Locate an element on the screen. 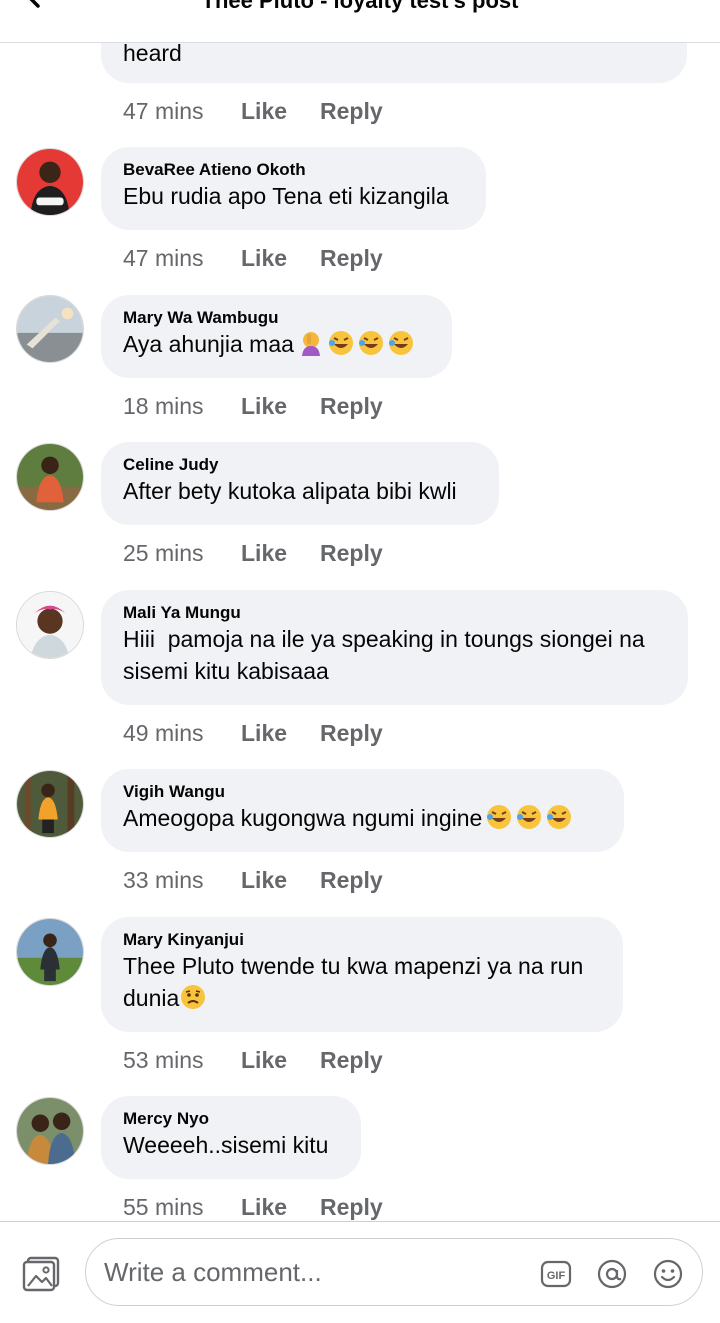 Image resolution: width=720 pixels, height=1323 pixels. comment-author: Vigih Wangu is located at coordinates (362, 792).